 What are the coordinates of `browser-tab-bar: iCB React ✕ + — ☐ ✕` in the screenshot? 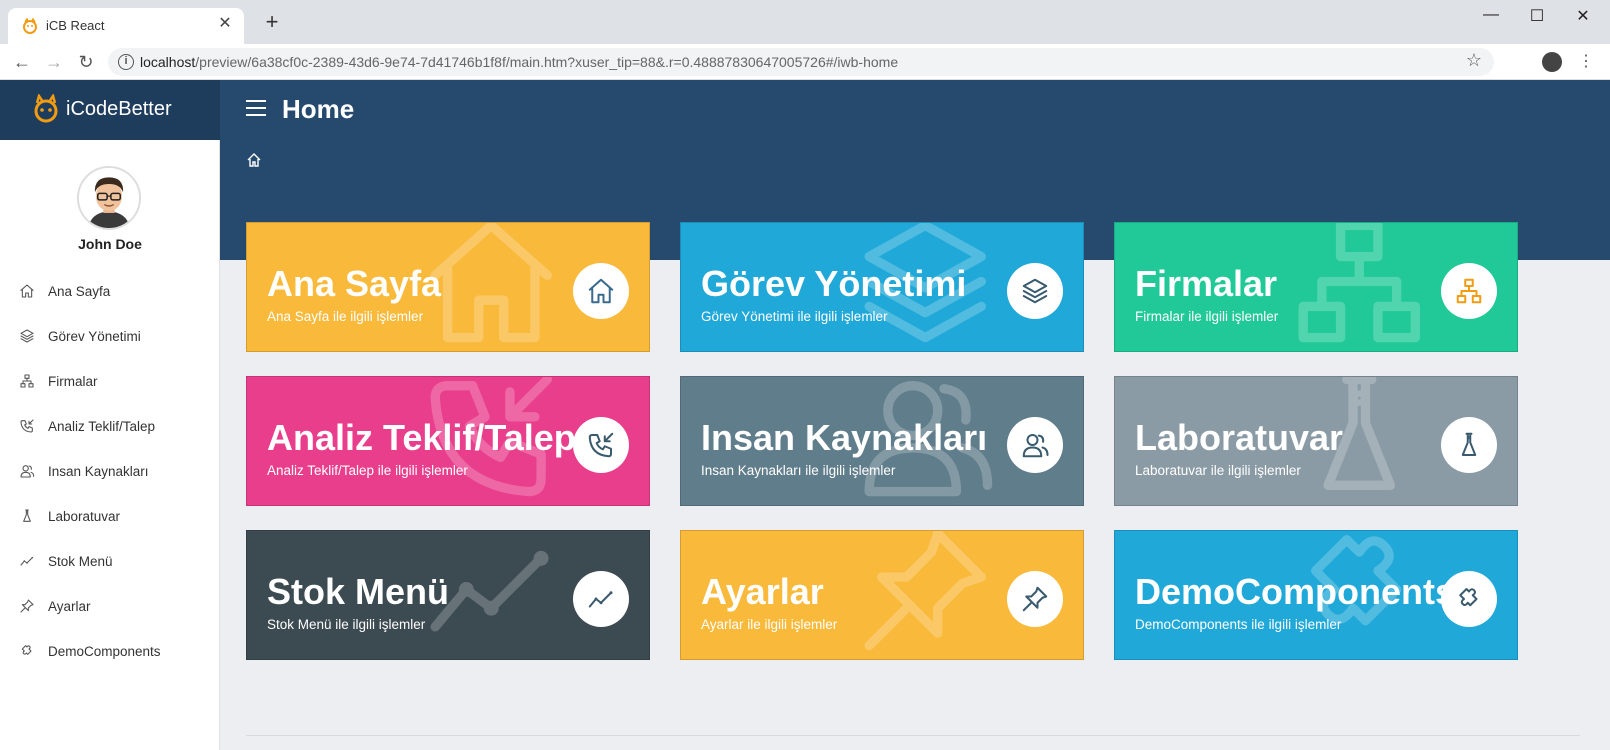 It's located at (805, 22).